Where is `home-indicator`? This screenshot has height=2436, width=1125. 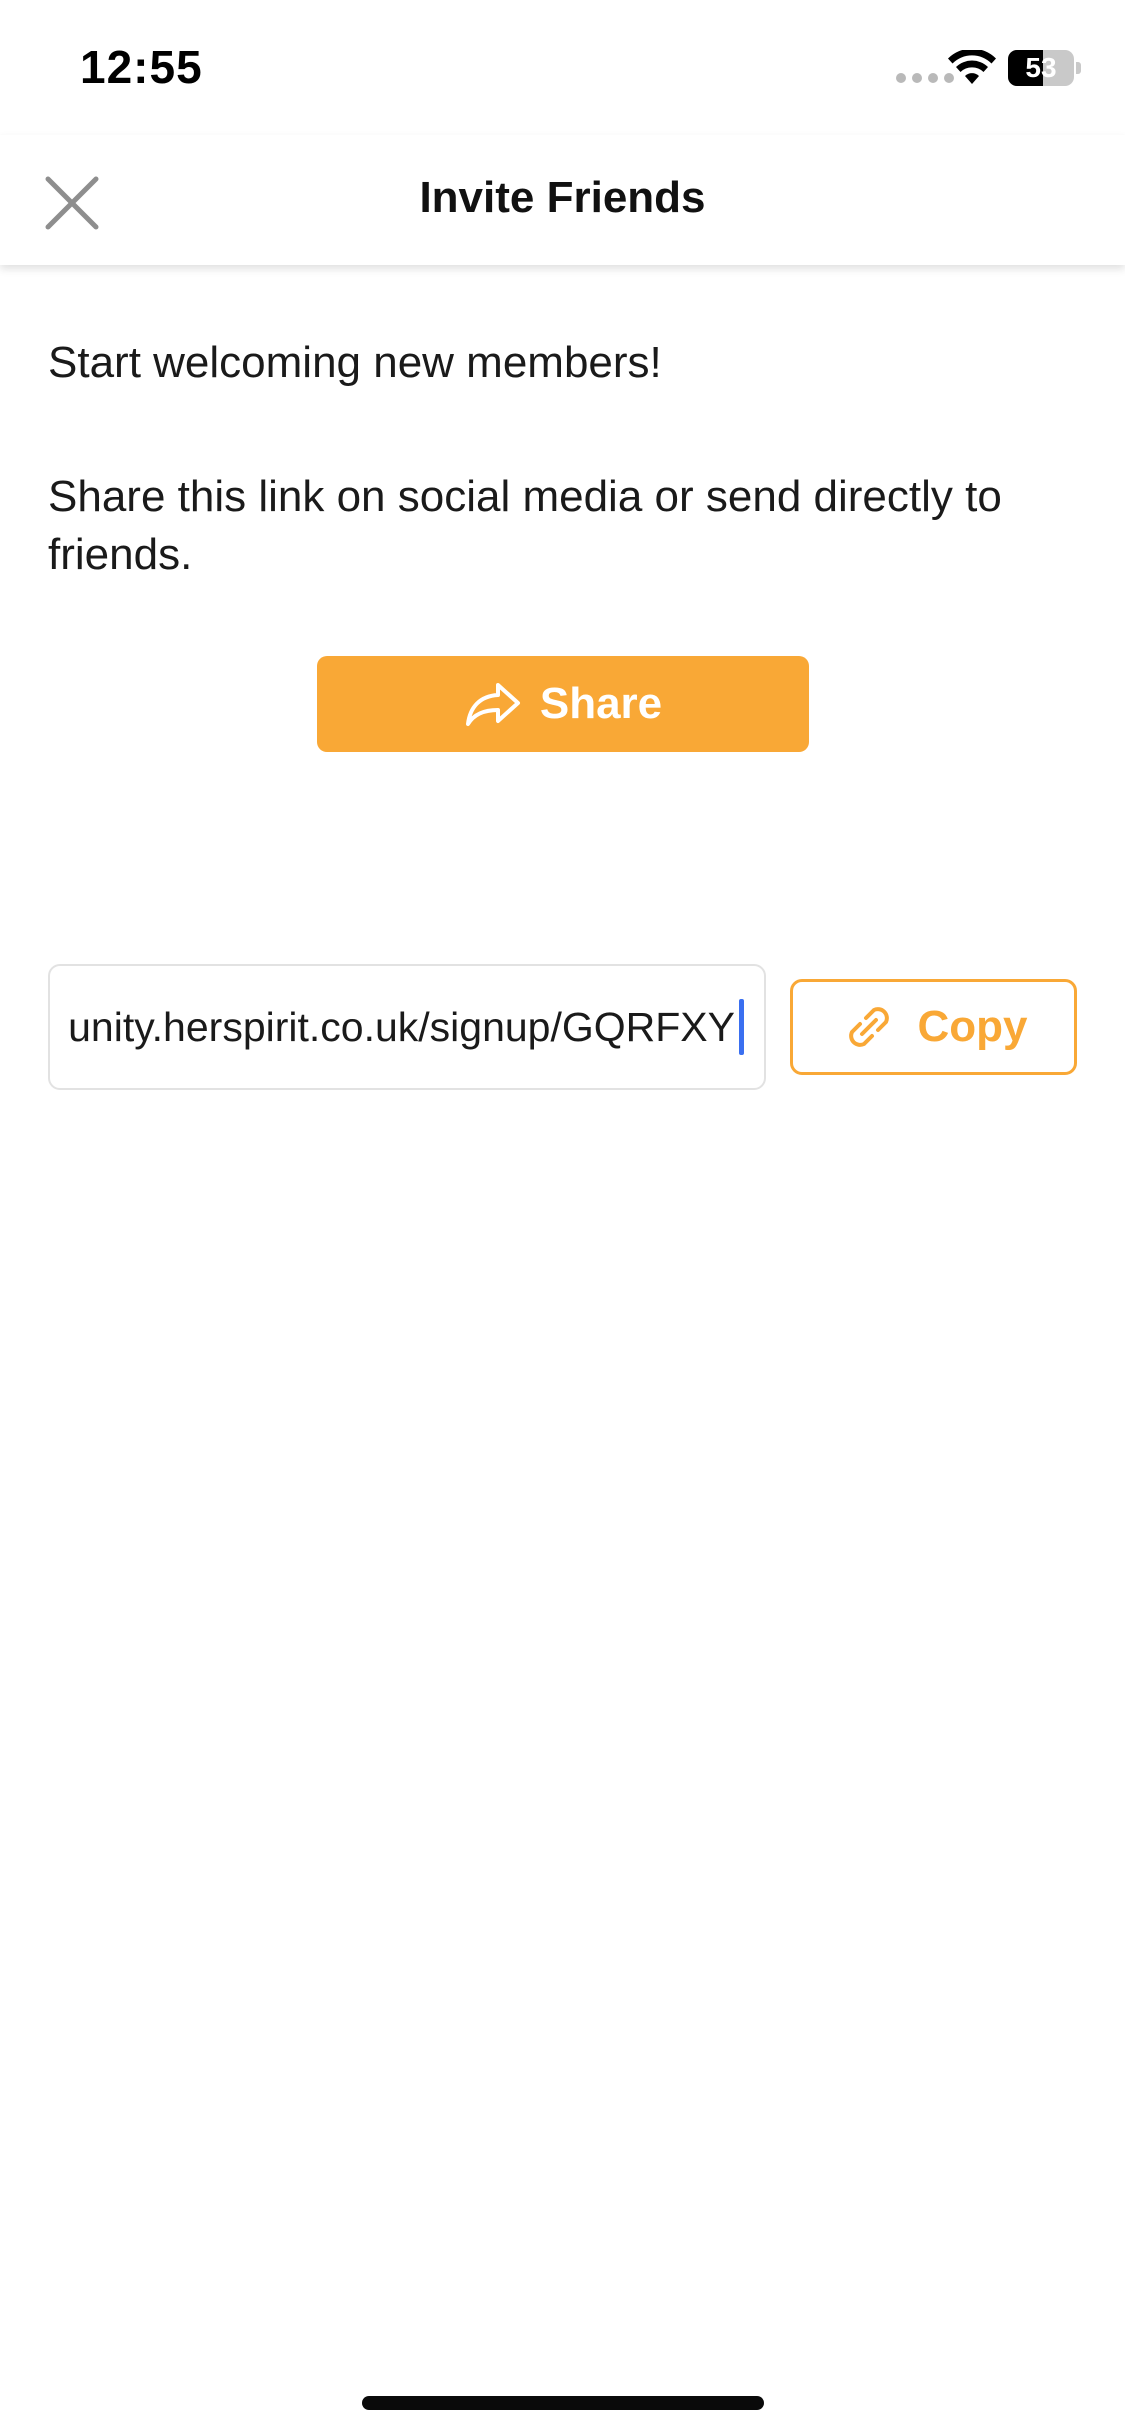
home-indicator is located at coordinates (563, 2403).